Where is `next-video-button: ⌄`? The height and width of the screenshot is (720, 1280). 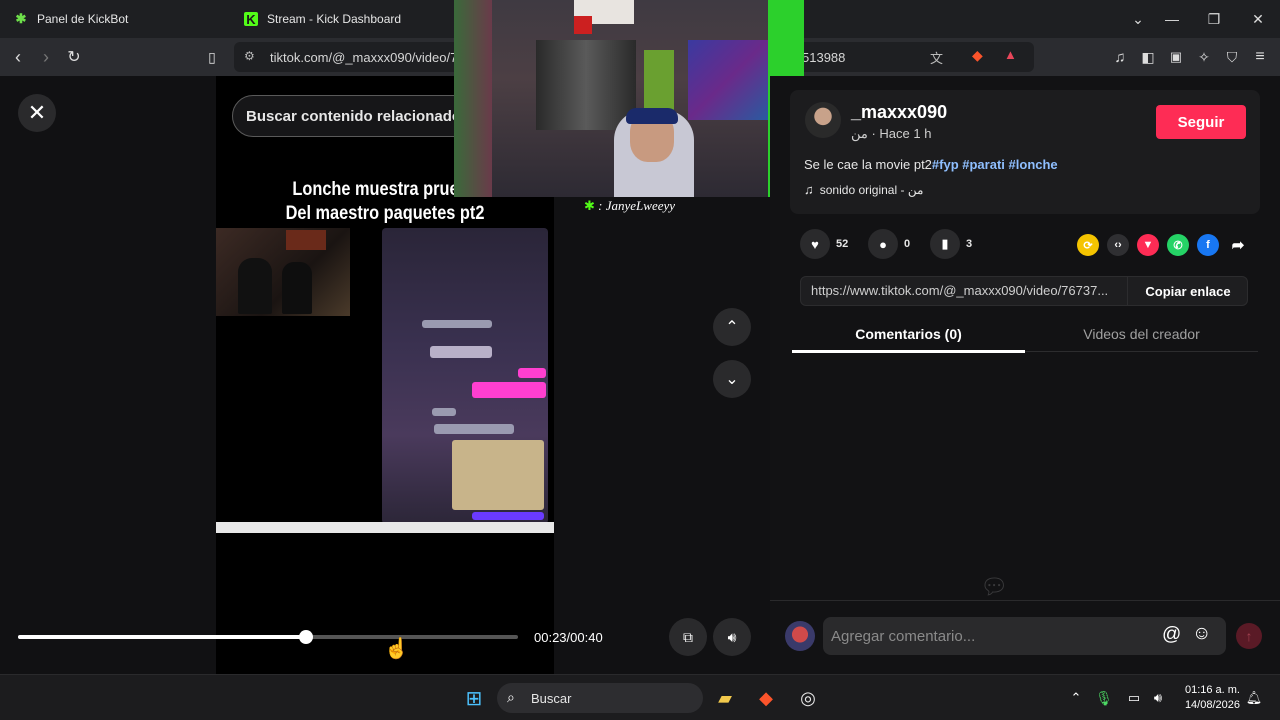
next-video-button: ⌄ is located at coordinates (732, 379).